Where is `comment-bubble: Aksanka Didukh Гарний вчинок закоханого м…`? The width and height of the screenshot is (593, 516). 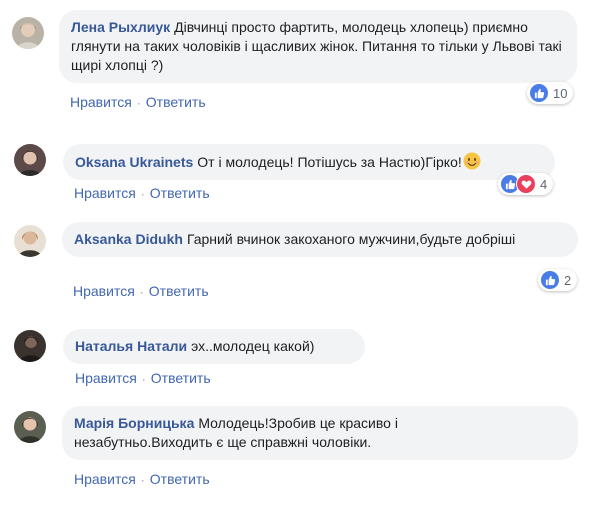 comment-bubble: Aksanka Didukh Гарний вчинок закоханого м… is located at coordinates (320, 239).